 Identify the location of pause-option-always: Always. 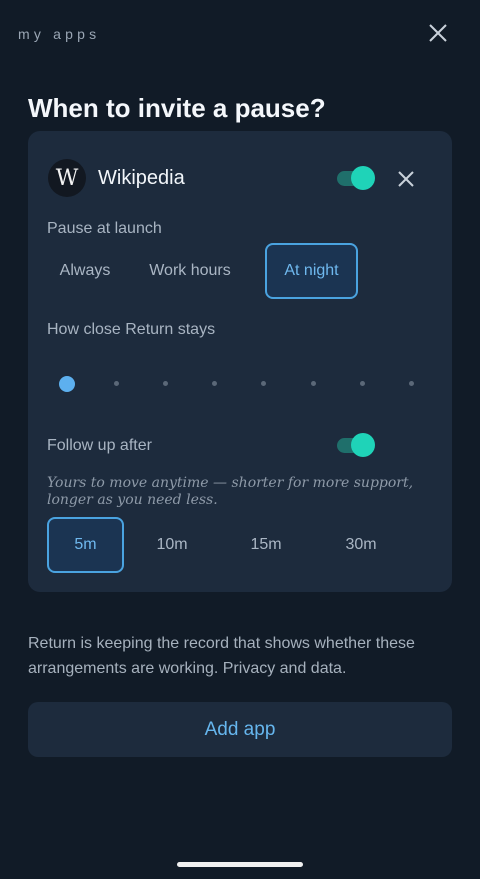
(85, 271).